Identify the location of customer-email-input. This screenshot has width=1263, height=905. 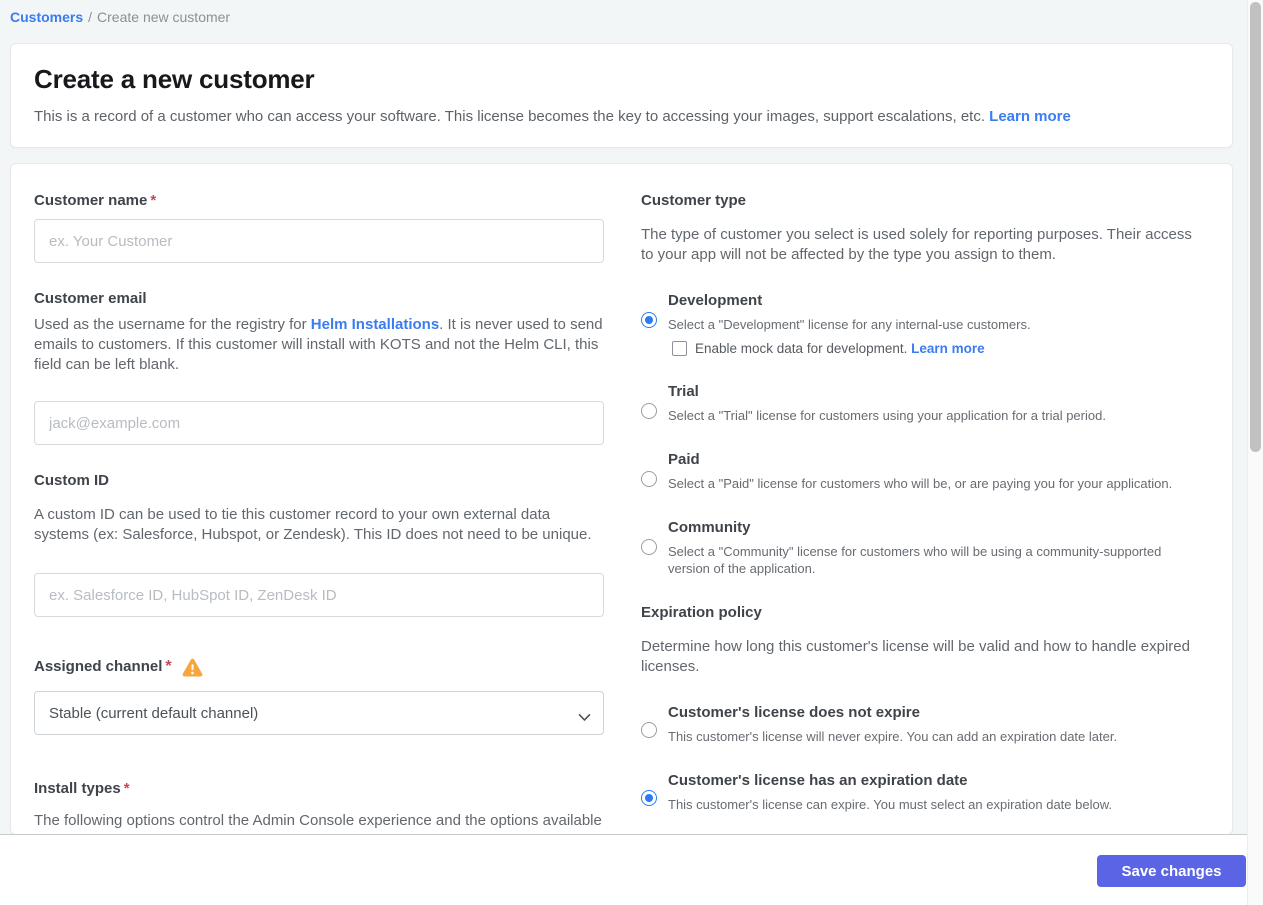
(319, 423).